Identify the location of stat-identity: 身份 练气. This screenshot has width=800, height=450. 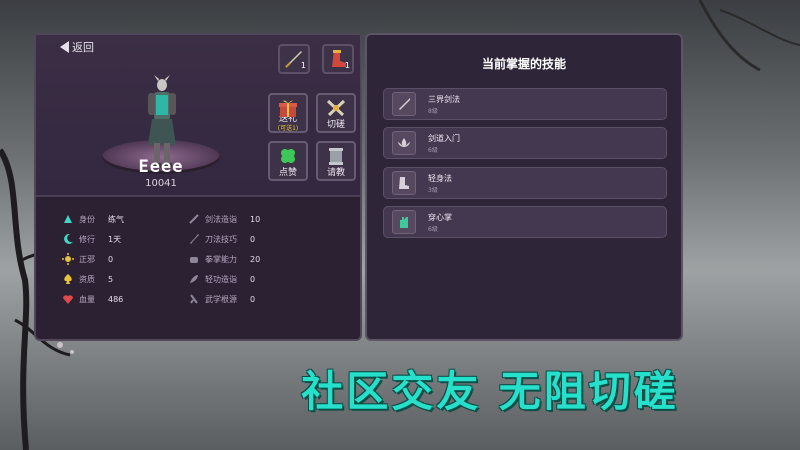
(93, 219).